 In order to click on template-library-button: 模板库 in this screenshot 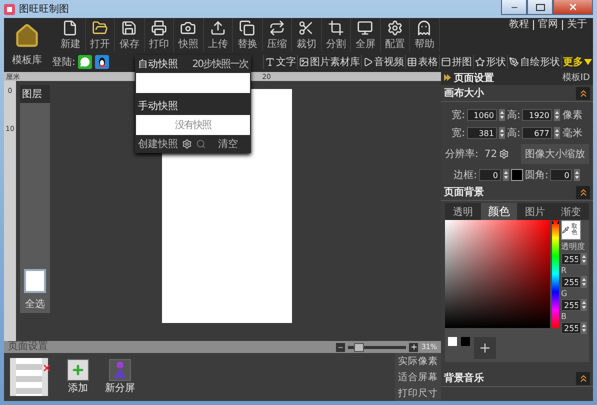, I will do `click(27, 45)`.